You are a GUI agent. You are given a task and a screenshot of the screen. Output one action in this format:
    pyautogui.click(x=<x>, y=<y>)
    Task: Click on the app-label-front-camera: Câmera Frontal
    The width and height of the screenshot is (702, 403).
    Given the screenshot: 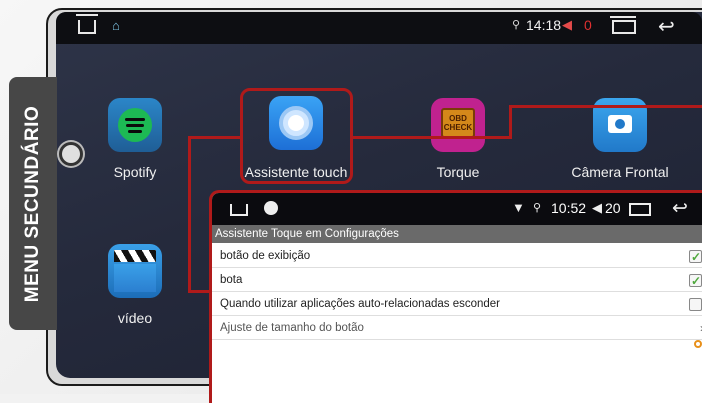 What is the action you would take?
    pyautogui.click(x=620, y=172)
    